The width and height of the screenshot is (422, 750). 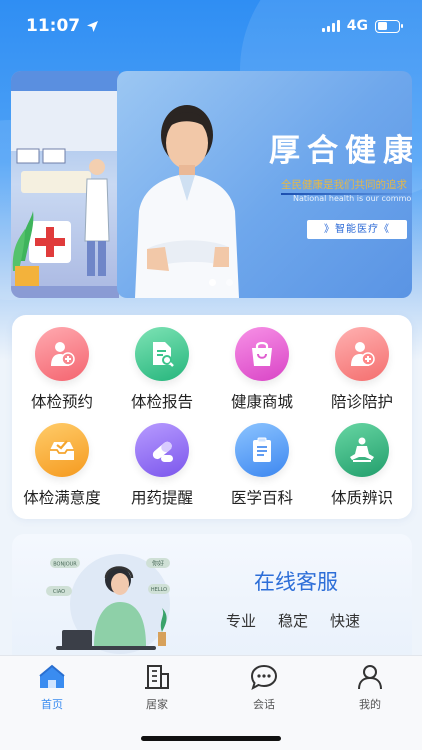 I want to click on service-medication-reminder: 用药提醒, so click(x=162, y=465).